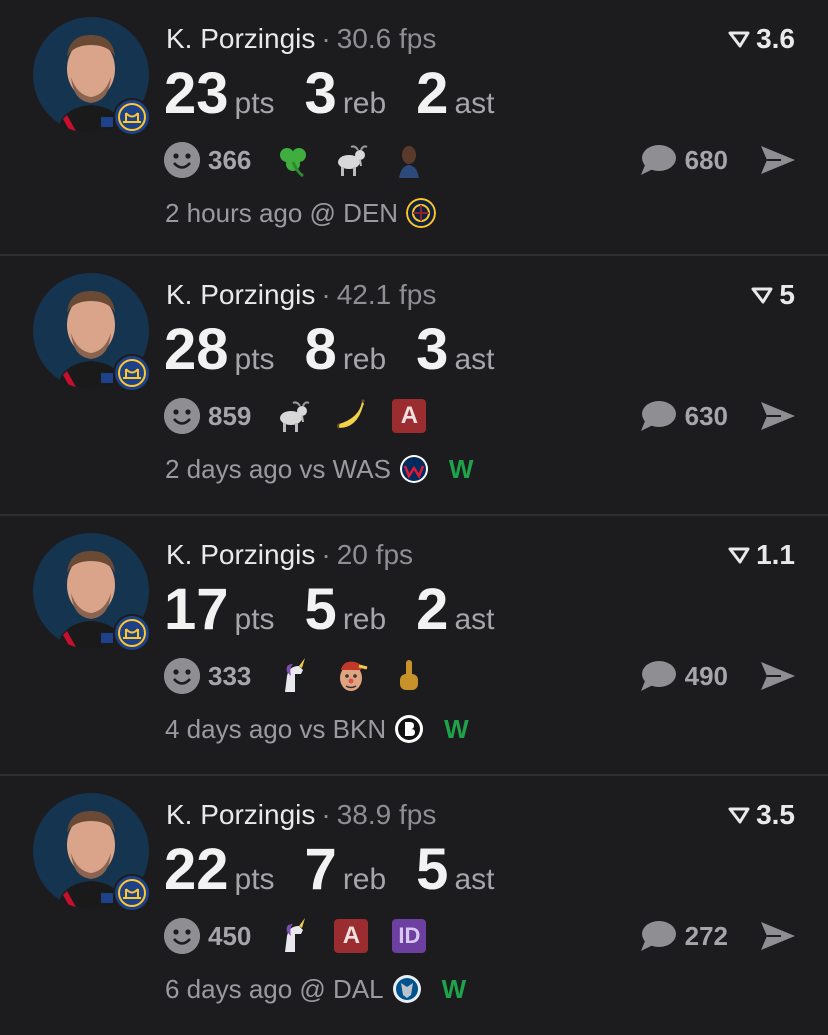 The height and width of the screenshot is (1035, 828). I want to click on assists-unit: ast, so click(474, 359).